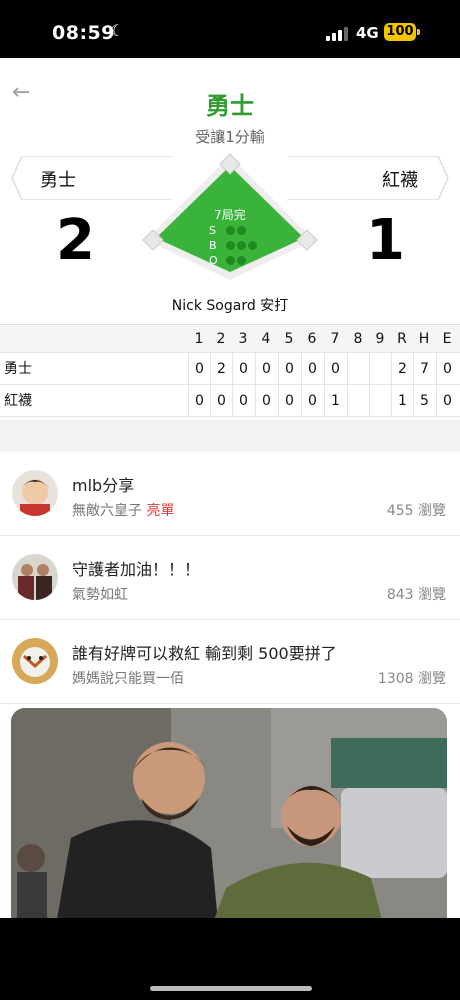 The height and width of the screenshot is (1000, 460). I want to click on runs-cell: 2, so click(402, 368).